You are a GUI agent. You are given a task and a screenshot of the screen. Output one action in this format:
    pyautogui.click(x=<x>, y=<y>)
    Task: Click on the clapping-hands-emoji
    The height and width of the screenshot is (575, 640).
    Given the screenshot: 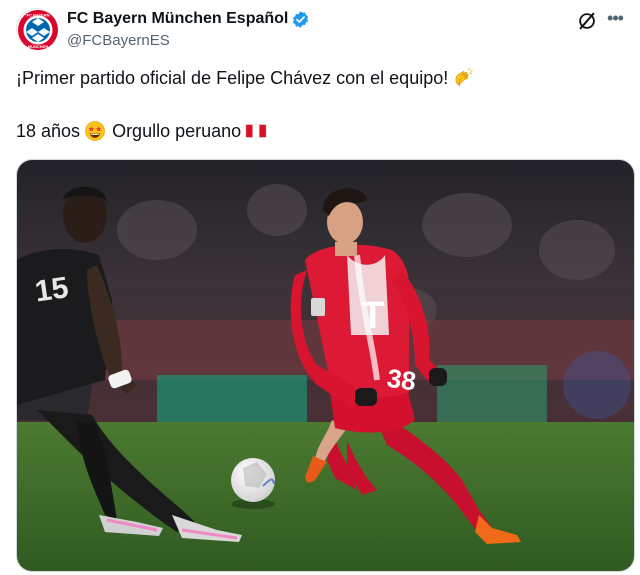 What is the action you would take?
    pyautogui.click(x=463, y=78)
    